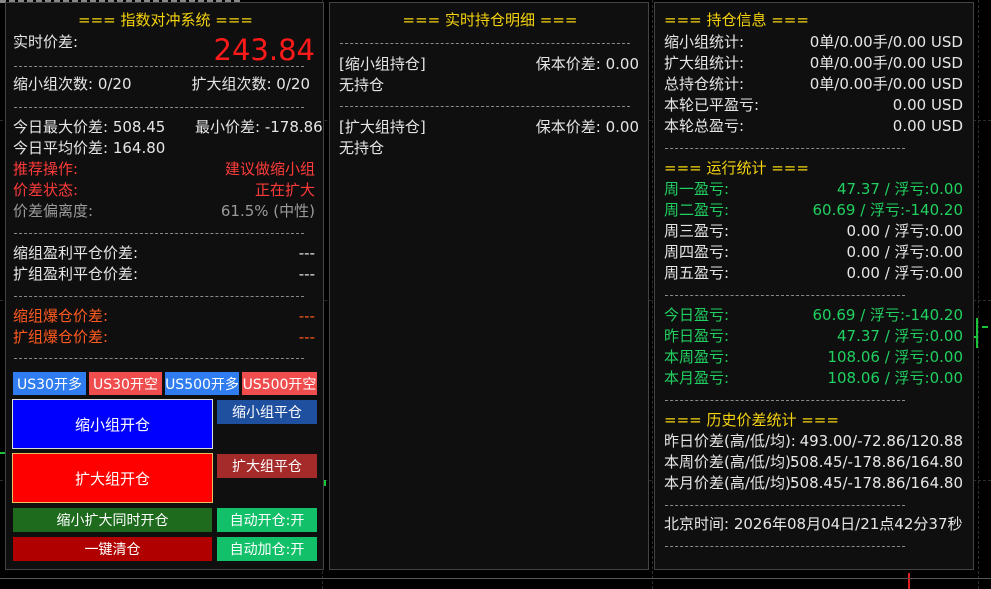  What do you see at coordinates (46, 169) in the screenshot?
I see `recommend-label: 推荐操作:` at bounding box center [46, 169].